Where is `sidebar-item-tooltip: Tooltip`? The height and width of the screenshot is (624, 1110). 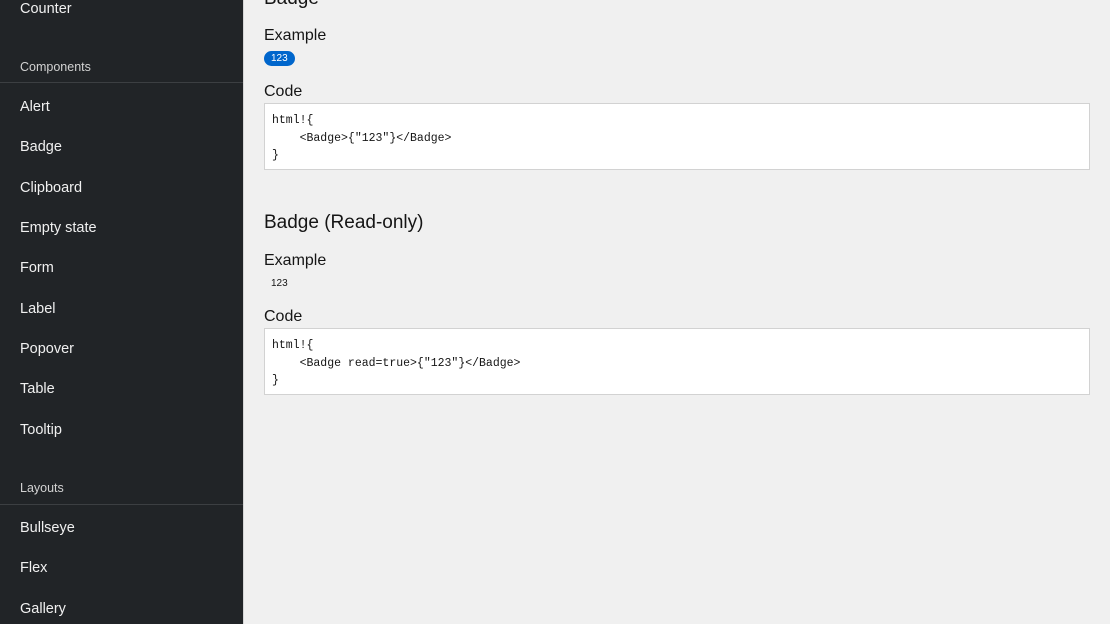 sidebar-item-tooltip: Tooltip is located at coordinates (41, 430).